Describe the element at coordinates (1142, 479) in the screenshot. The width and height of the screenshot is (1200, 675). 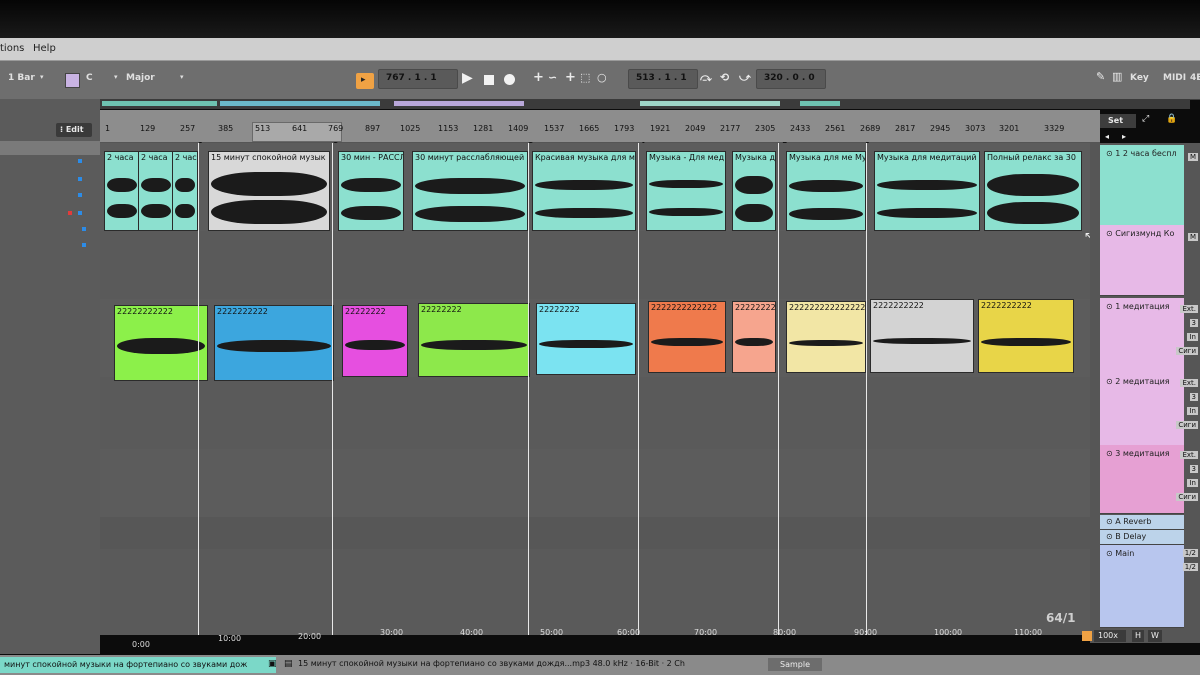
I see `track-header-5: ⊙ 3 медитация` at that location.